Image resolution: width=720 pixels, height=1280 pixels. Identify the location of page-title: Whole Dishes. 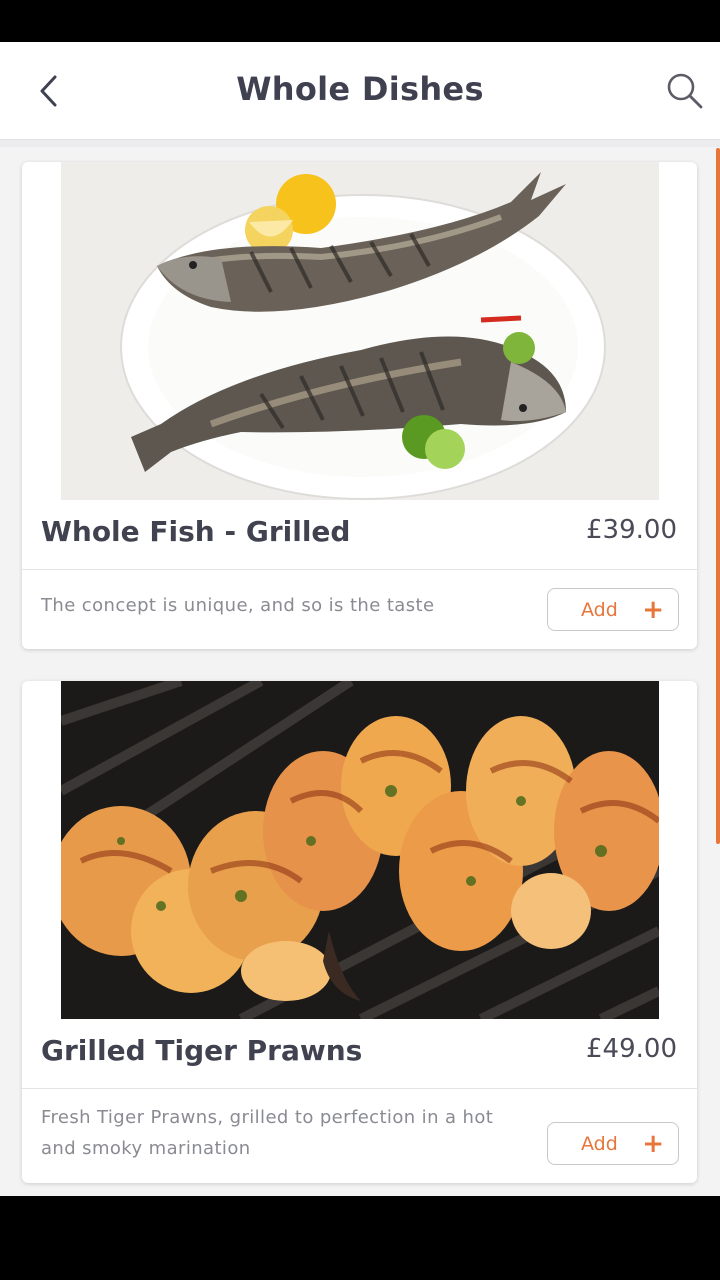
(360, 89).